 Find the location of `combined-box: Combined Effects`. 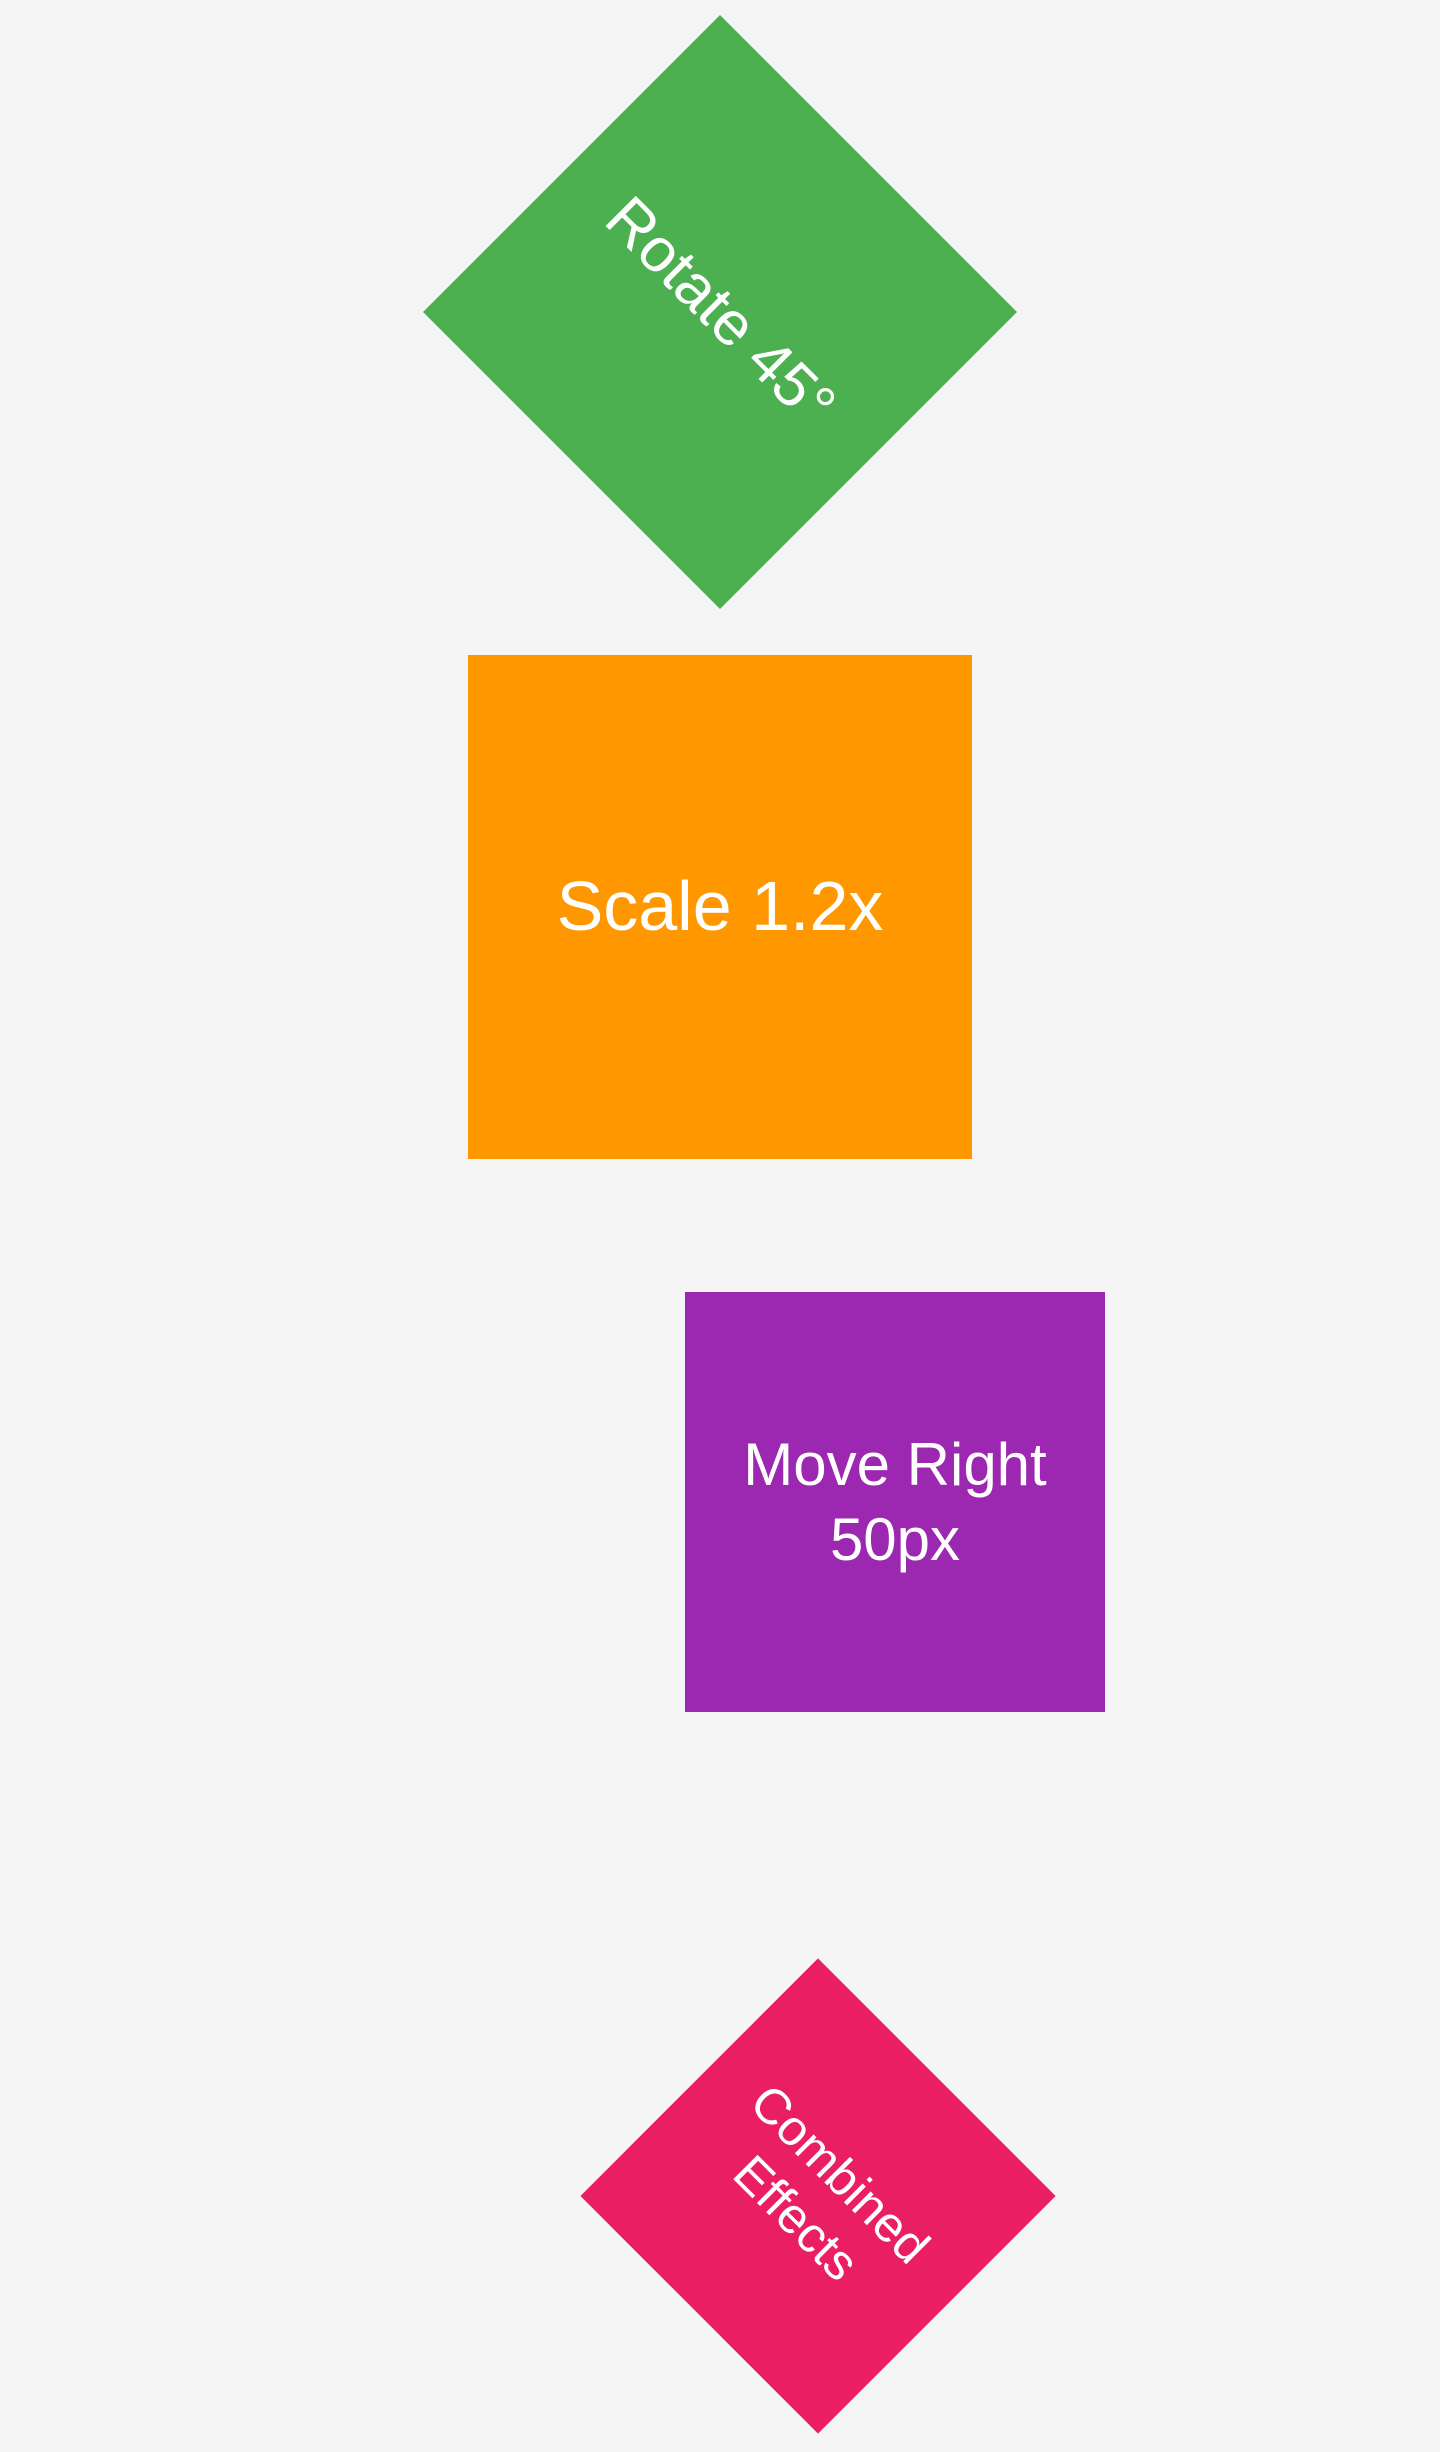

combined-box: Combined Effects is located at coordinates (818, 2196).